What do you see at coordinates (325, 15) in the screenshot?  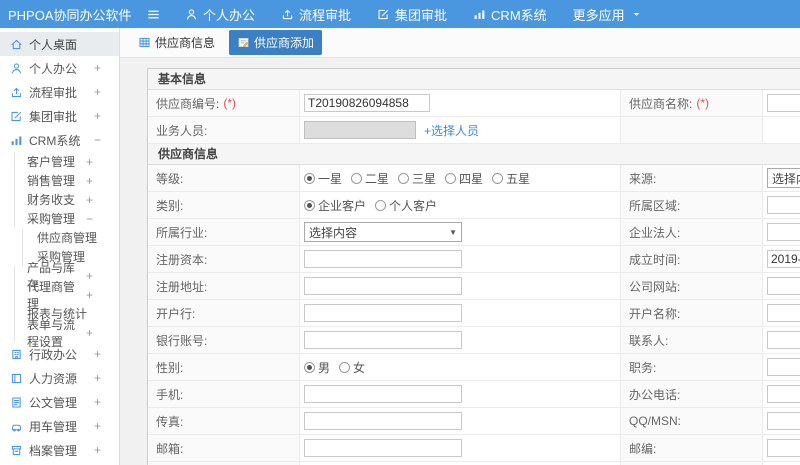 I see `topnav-item-label: 流程审批` at bounding box center [325, 15].